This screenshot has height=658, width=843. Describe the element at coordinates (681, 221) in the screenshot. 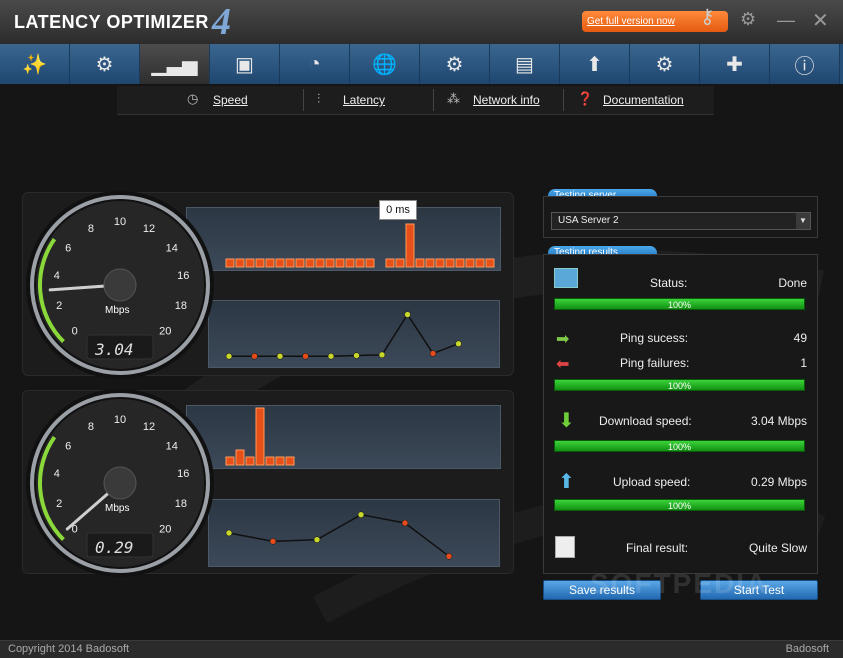

I see `server-select: USA Server 2 ▼` at that location.